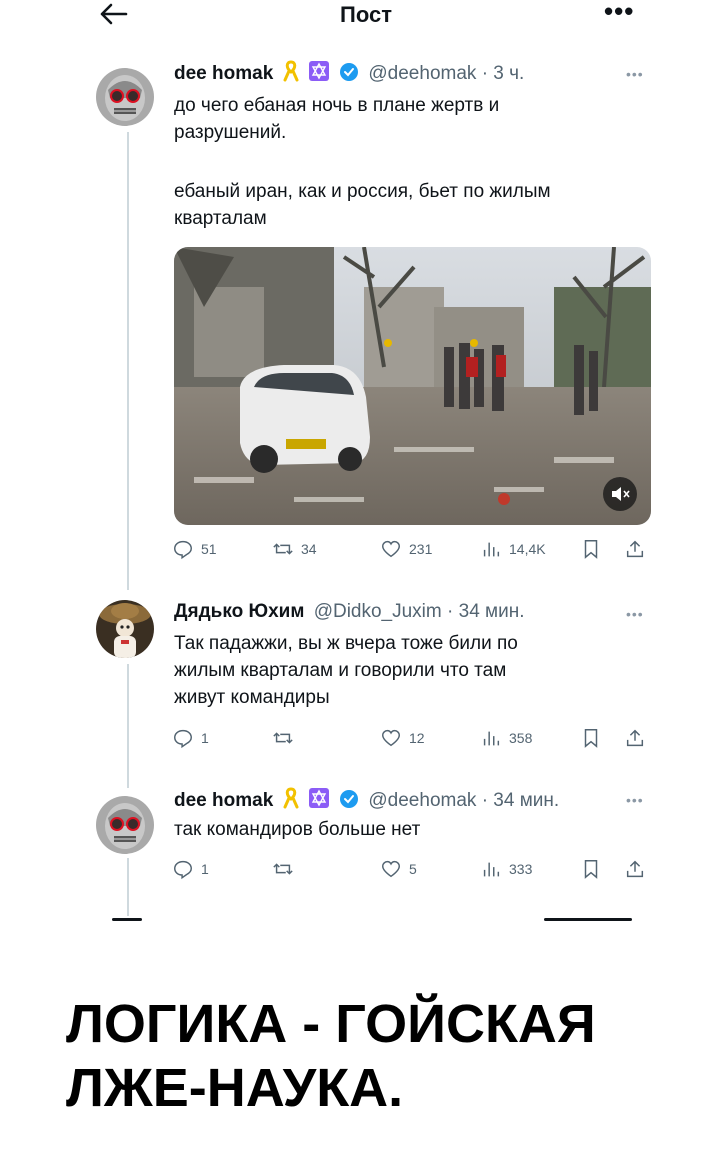  Describe the element at coordinates (366, 800) in the screenshot. I see `tweet-header: dee homak @deehomak · 34 мин.` at that location.